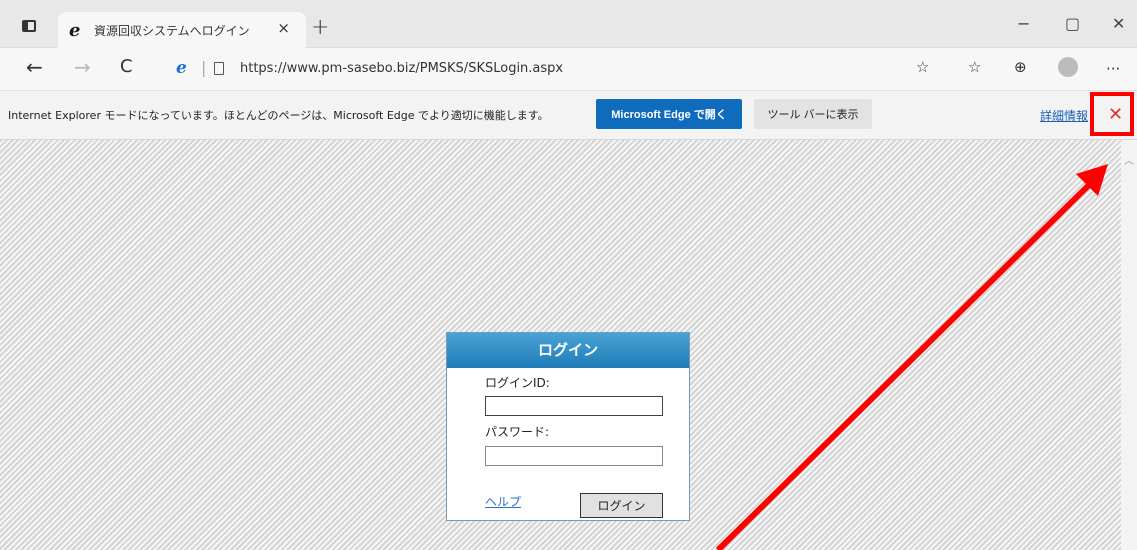 The height and width of the screenshot is (550, 1137). What do you see at coordinates (1068, 67) in the screenshot?
I see `profile-avatar` at bounding box center [1068, 67].